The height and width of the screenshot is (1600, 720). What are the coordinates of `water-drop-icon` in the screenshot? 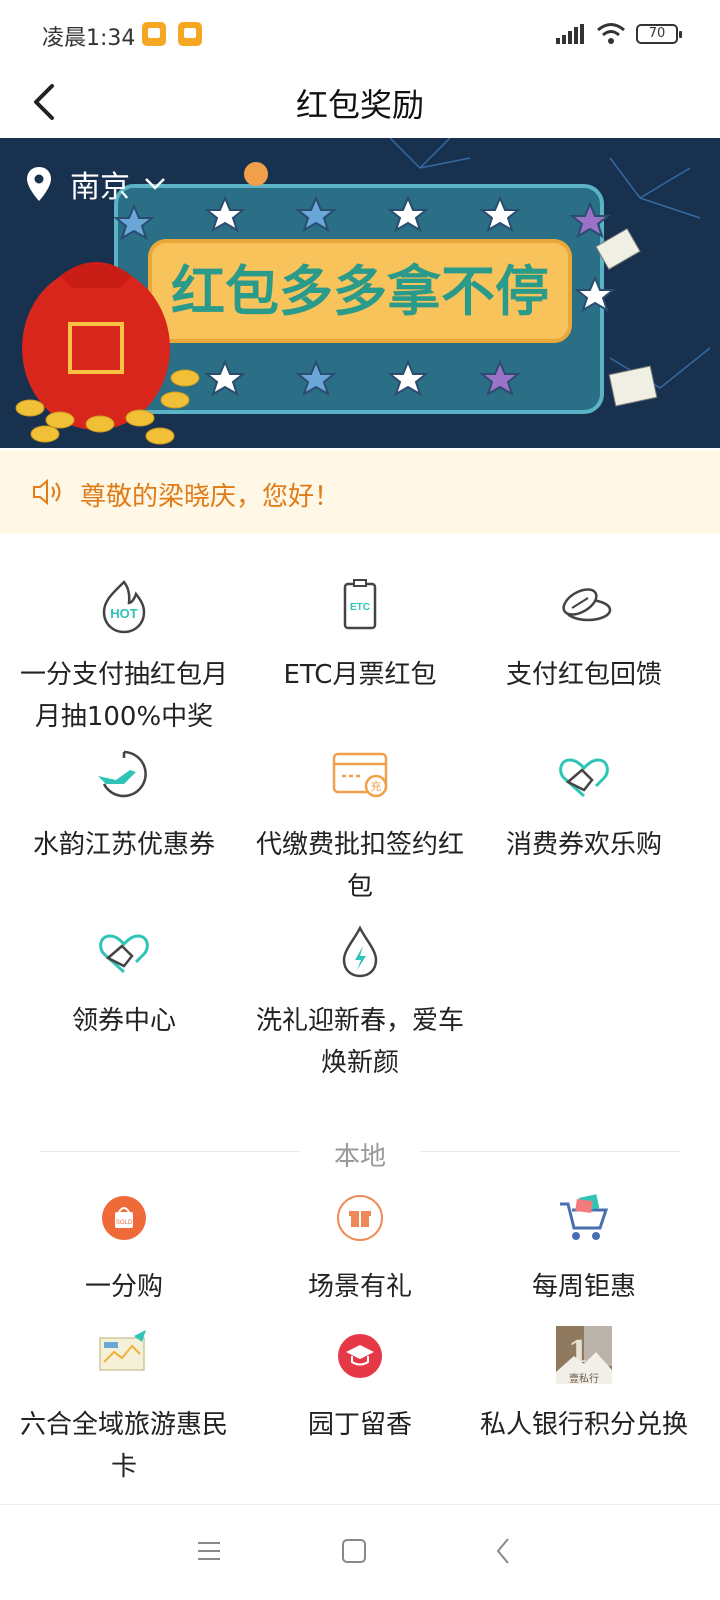 It's located at (360, 951).